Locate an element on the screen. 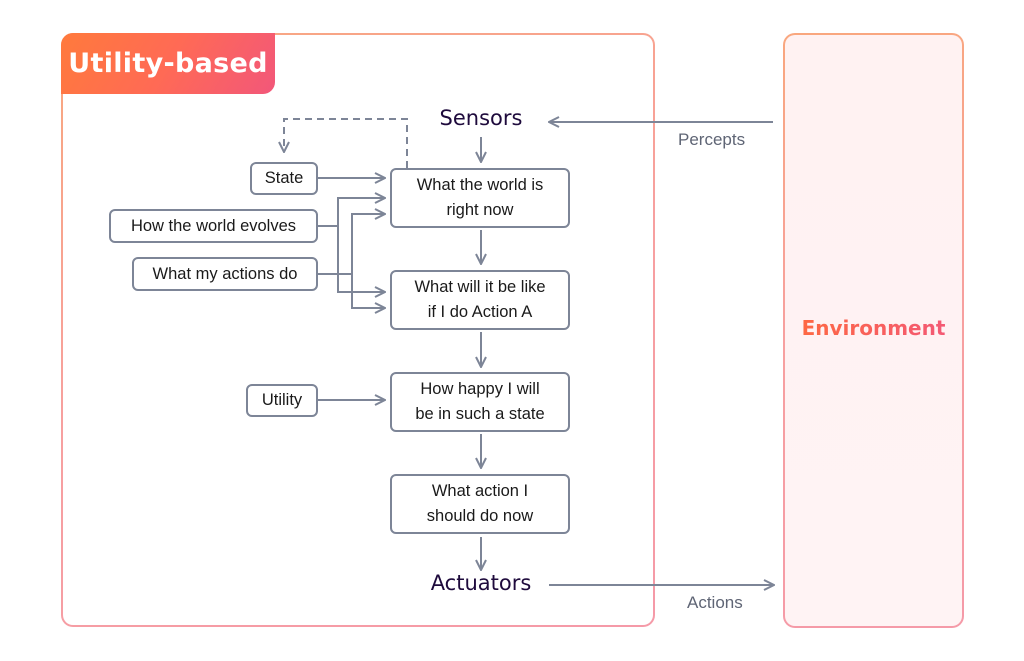 The height and width of the screenshot is (661, 1024). action-now-line-1: What action I is located at coordinates (480, 491).